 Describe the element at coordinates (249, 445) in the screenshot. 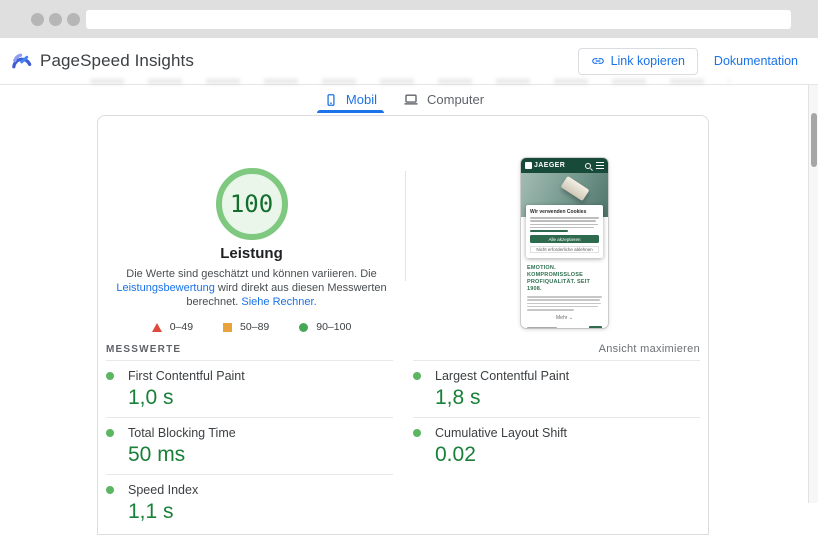

I see `metric-total-blocking-time: Total Blocking Time 50 ms` at that location.